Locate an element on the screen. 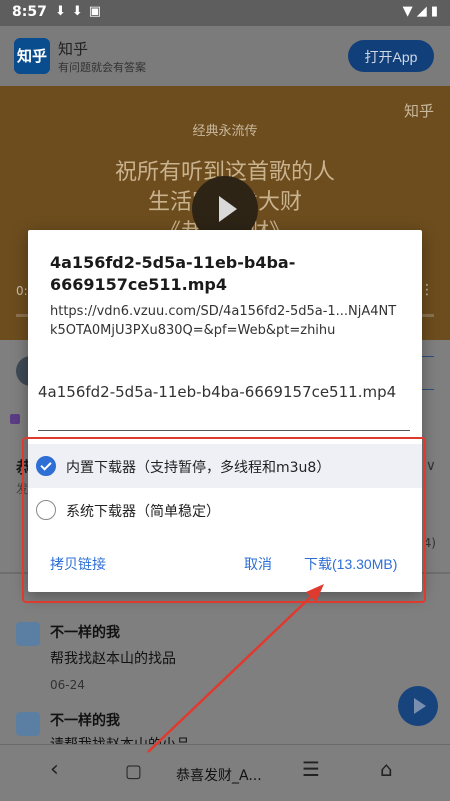 The image size is (450, 801). bottom-nav: ‹ ▢ 恭喜发财_A... ☰ ⌂ is located at coordinates (225, 772).